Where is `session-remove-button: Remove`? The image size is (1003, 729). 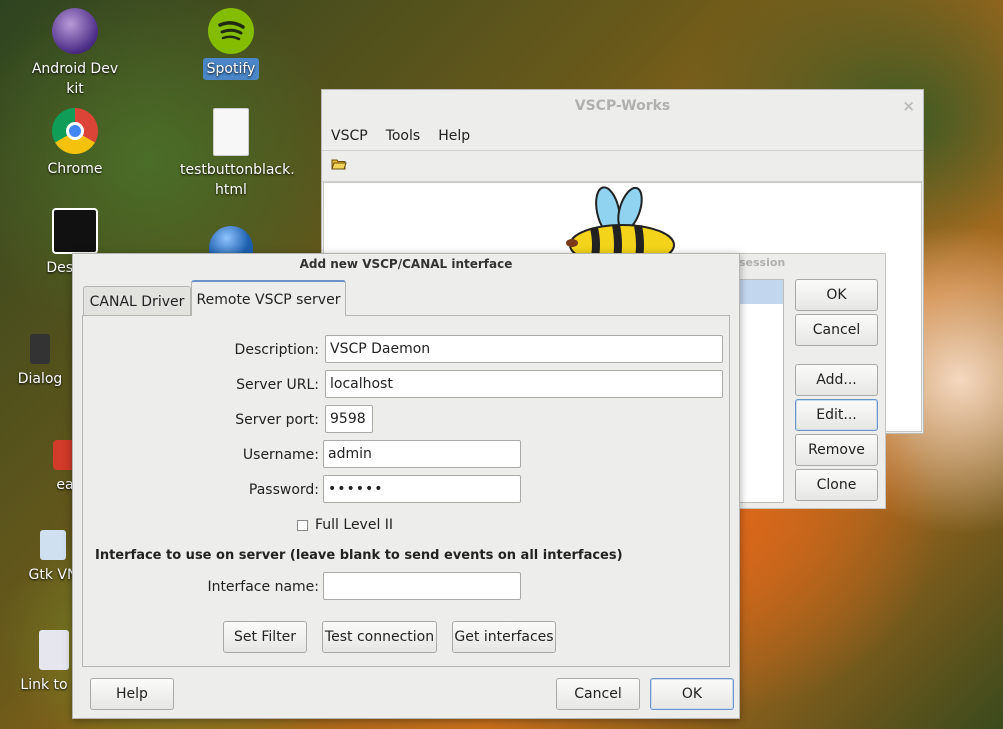 session-remove-button: Remove is located at coordinates (836, 450).